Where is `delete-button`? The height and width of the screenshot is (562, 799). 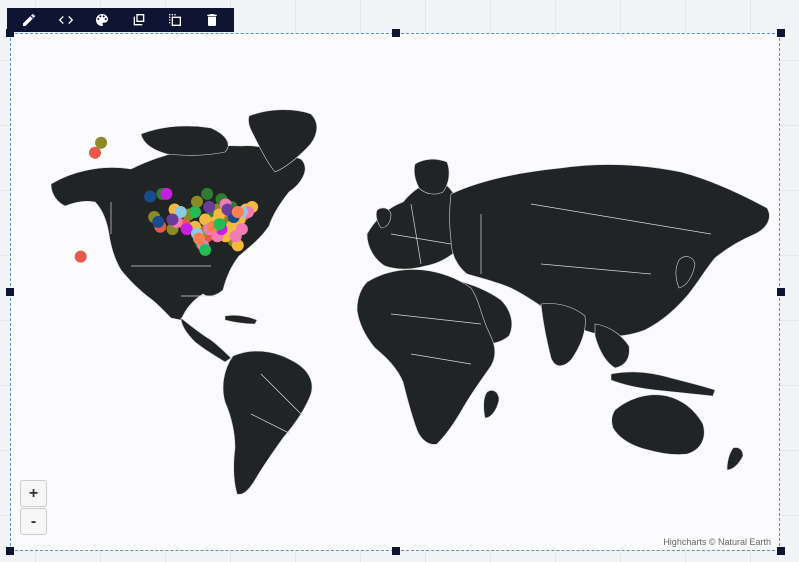 delete-button is located at coordinates (212, 20).